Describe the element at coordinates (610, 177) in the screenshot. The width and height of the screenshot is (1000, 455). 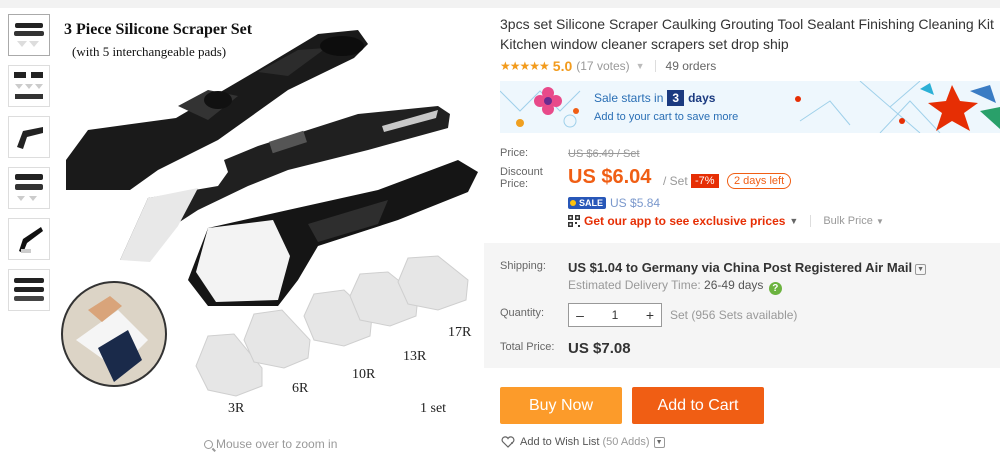
I see `current-price: US $6.04` at that location.